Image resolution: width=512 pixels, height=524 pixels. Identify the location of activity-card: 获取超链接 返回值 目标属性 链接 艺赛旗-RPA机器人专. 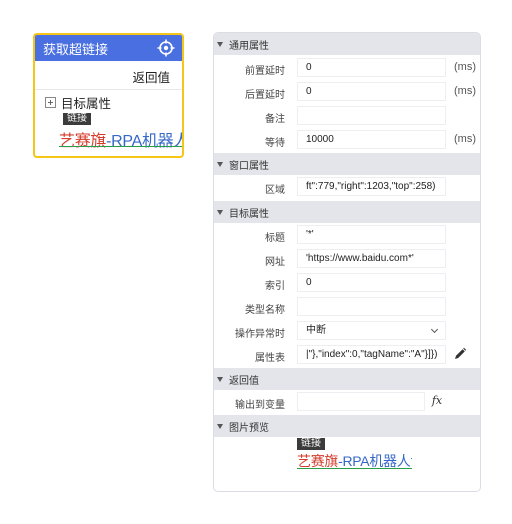
(108, 95).